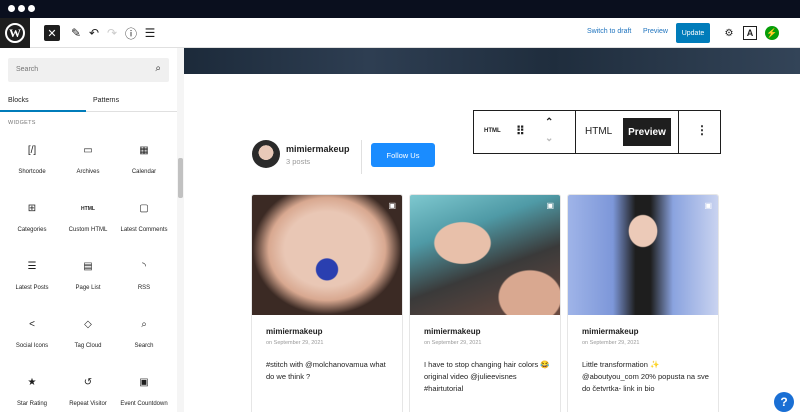 This screenshot has height=412, width=800. What do you see at coordinates (647, 132) in the screenshot?
I see `preview-tab-button: Preview` at bounding box center [647, 132].